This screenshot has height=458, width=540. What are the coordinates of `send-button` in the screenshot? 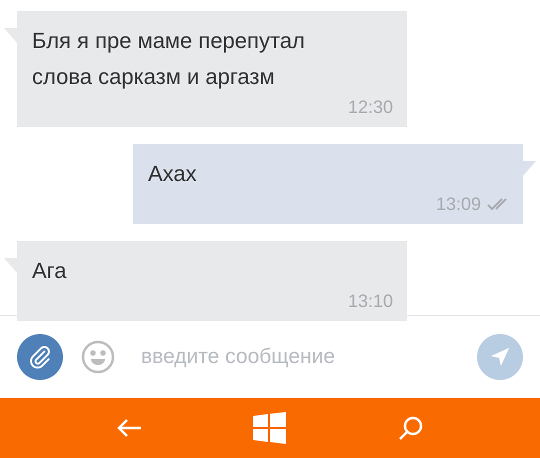 It's located at (500, 357).